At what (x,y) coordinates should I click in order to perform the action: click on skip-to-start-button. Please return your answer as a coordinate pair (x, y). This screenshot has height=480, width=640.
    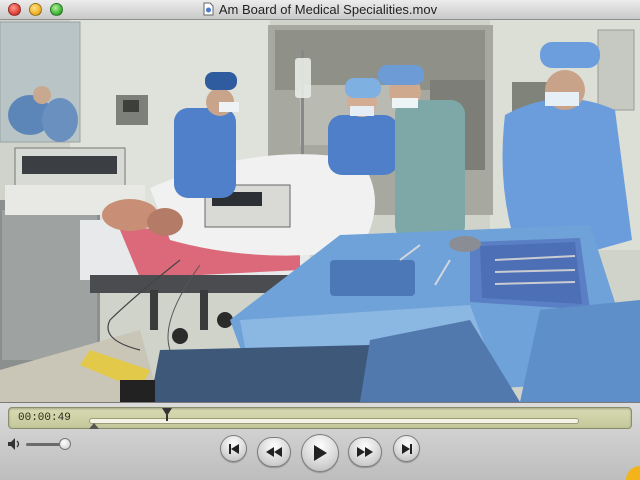
    Looking at the image, I should click on (233, 448).